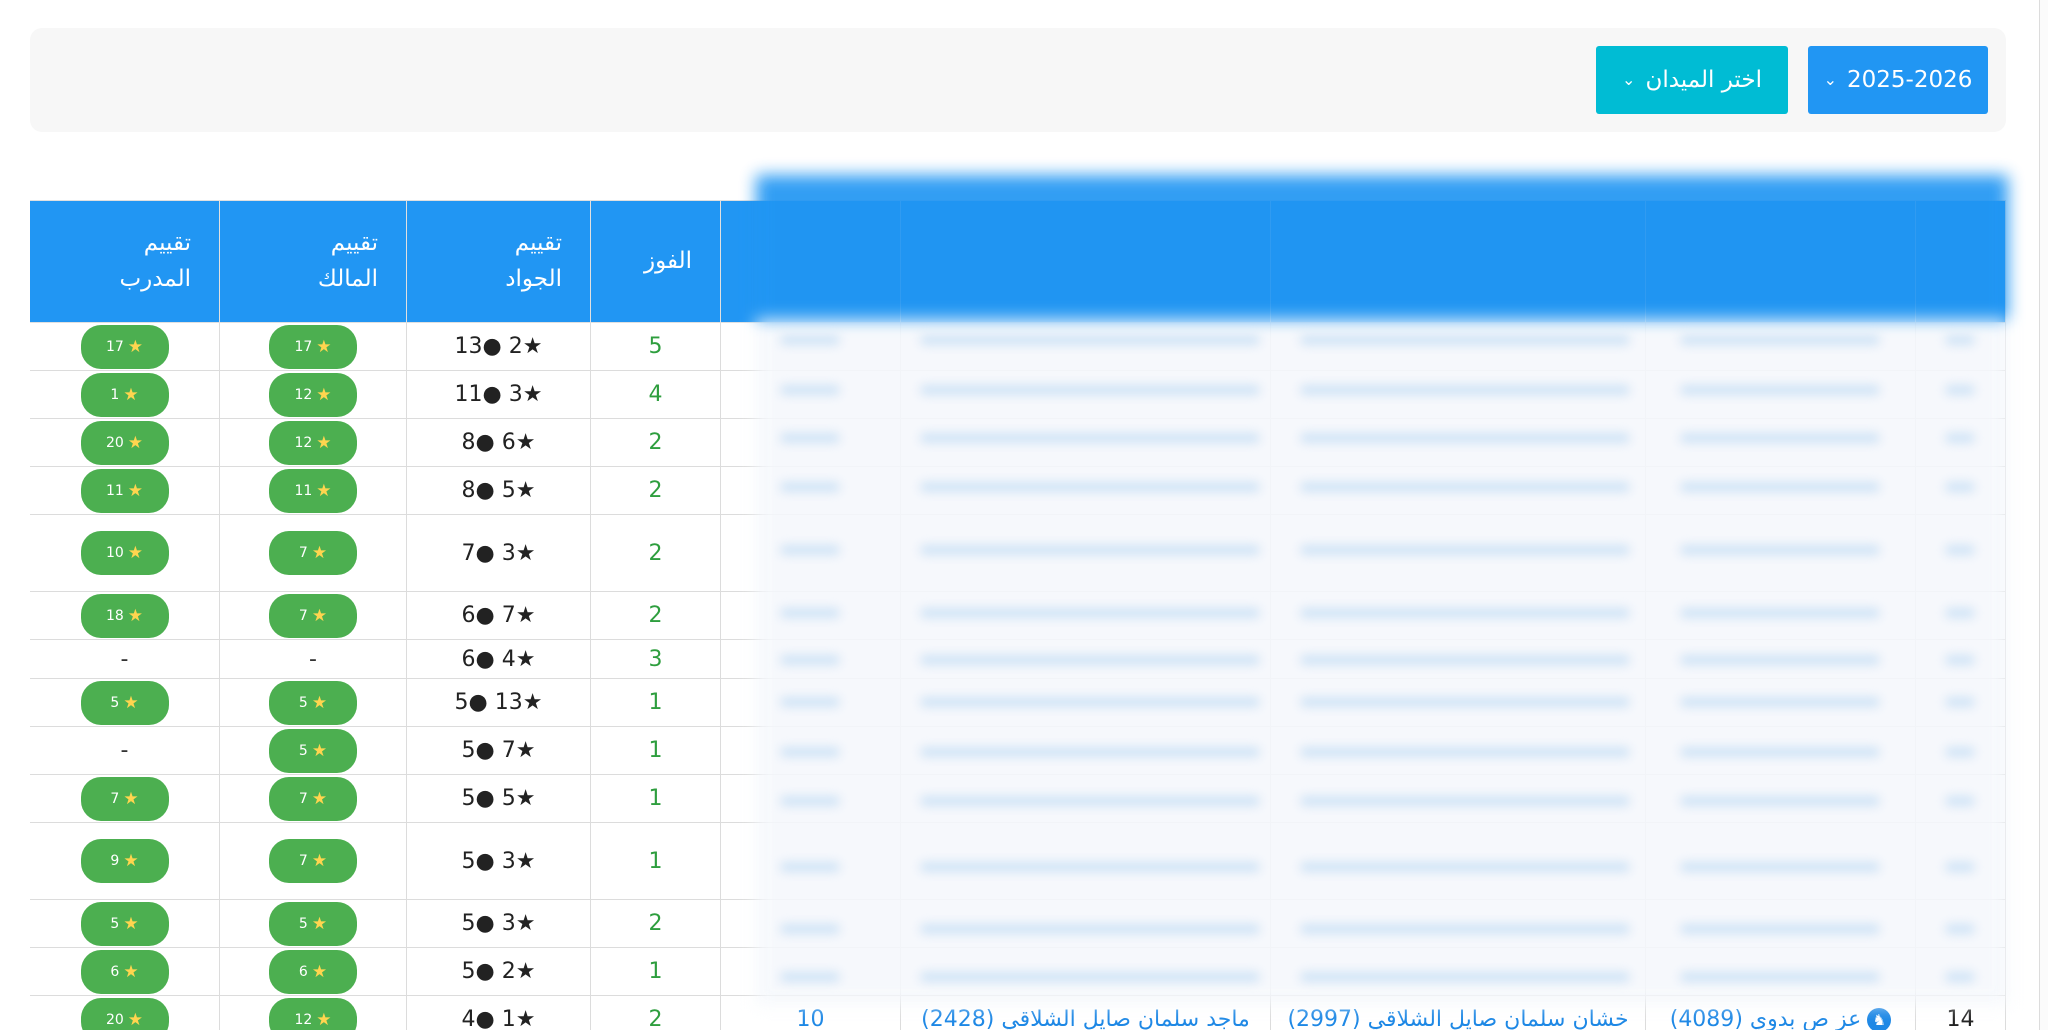  Describe the element at coordinates (498, 490) in the screenshot. I see `horse-rating-cell: 8● 5★` at that location.